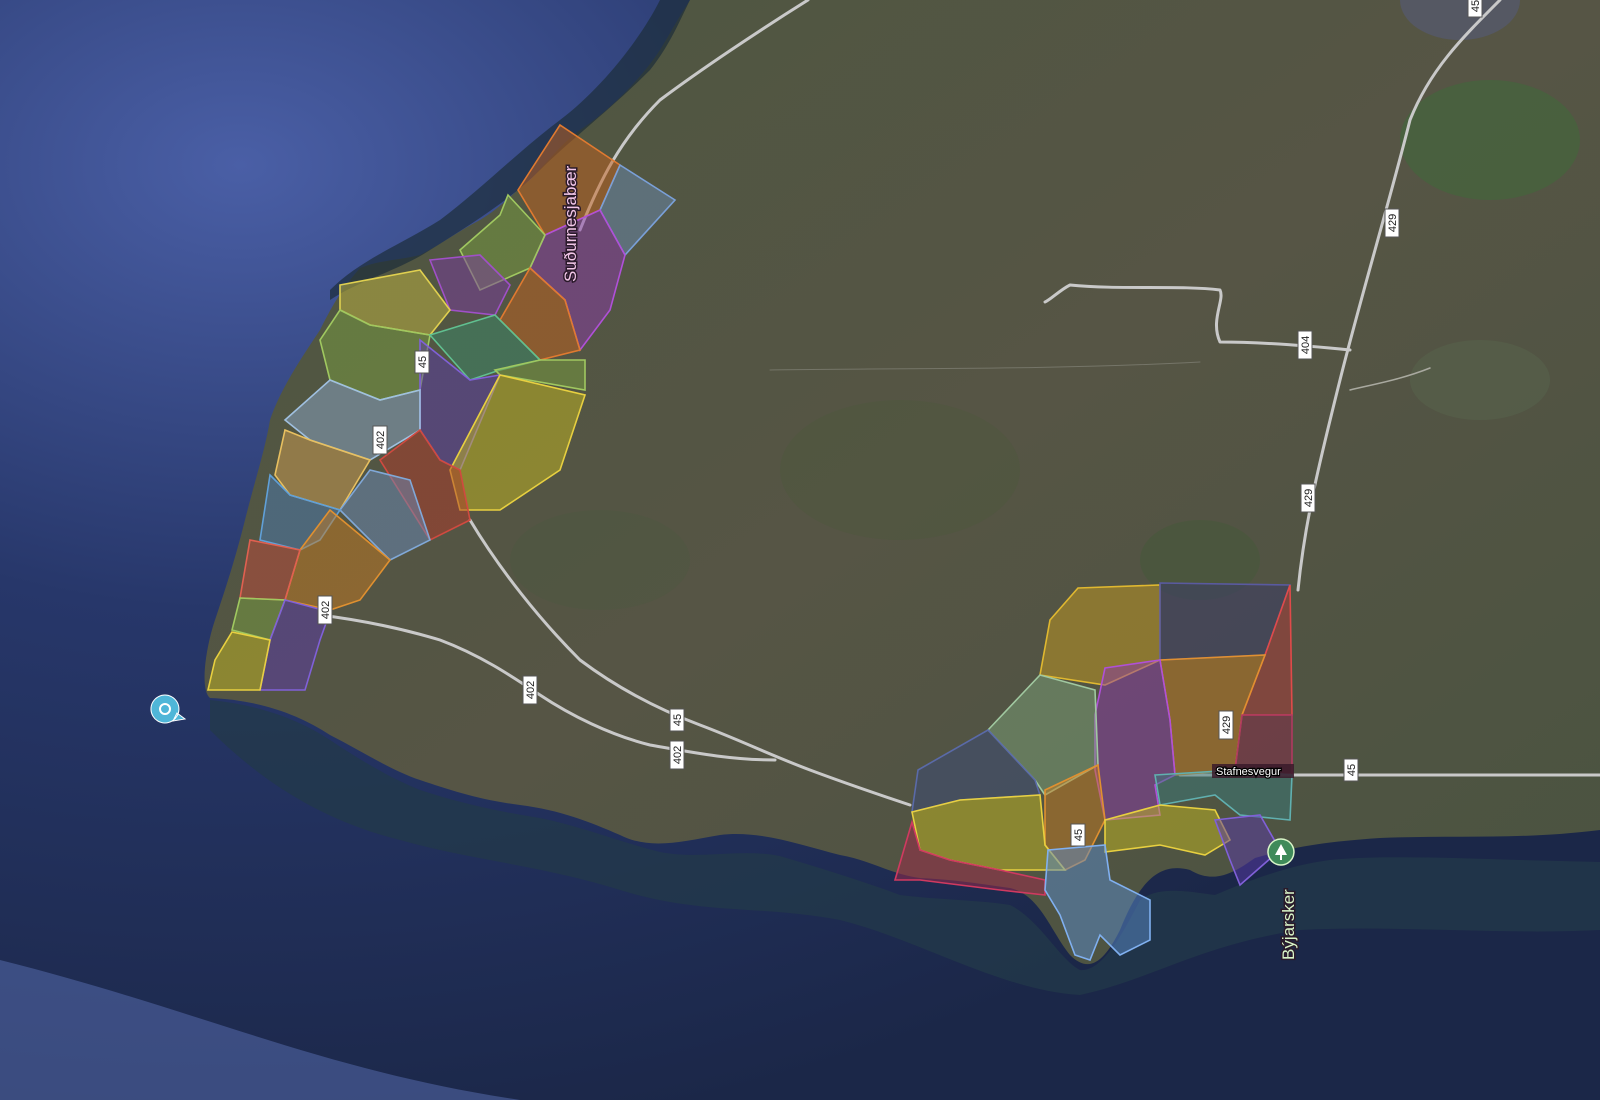  What do you see at coordinates (1281, 852) in the screenshot?
I see `map-marker` at bounding box center [1281, 852].